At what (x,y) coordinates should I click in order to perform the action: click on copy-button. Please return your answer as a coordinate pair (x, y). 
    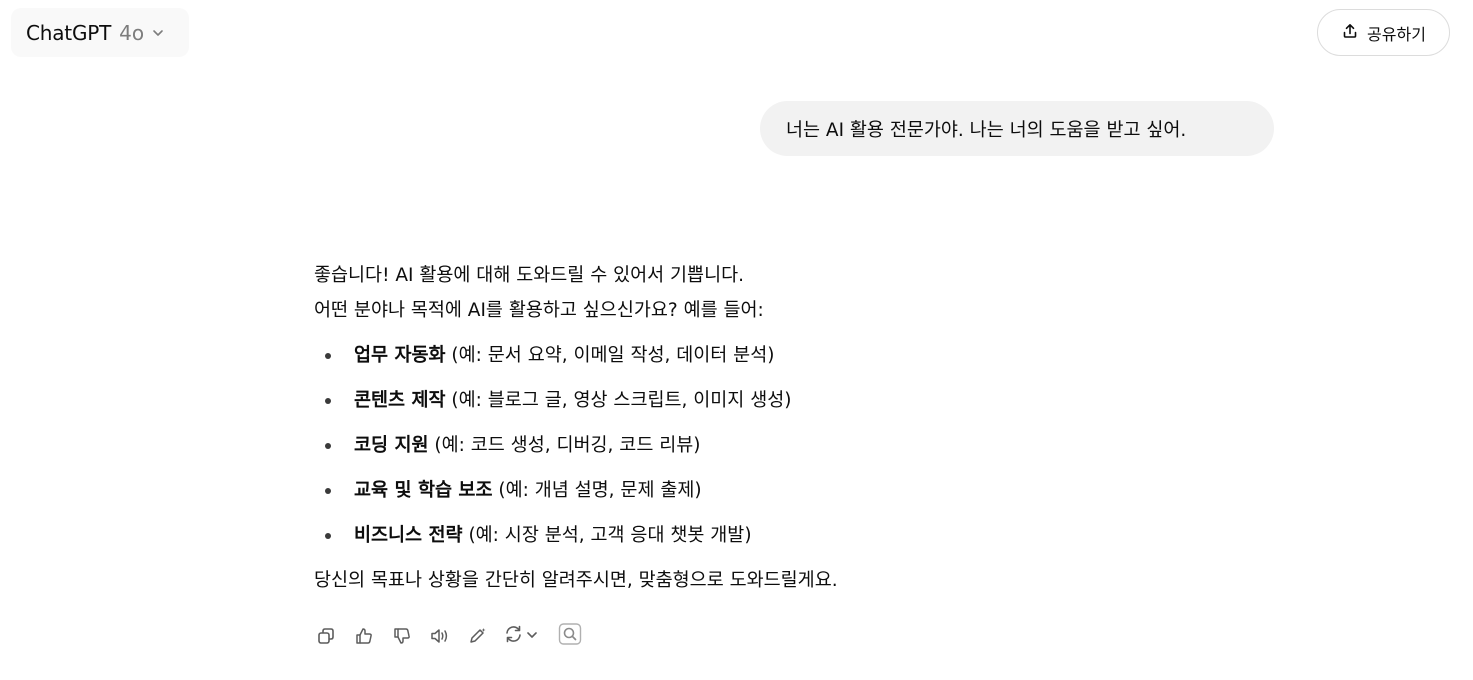
    Looking at the image, I should click on (326, 636).